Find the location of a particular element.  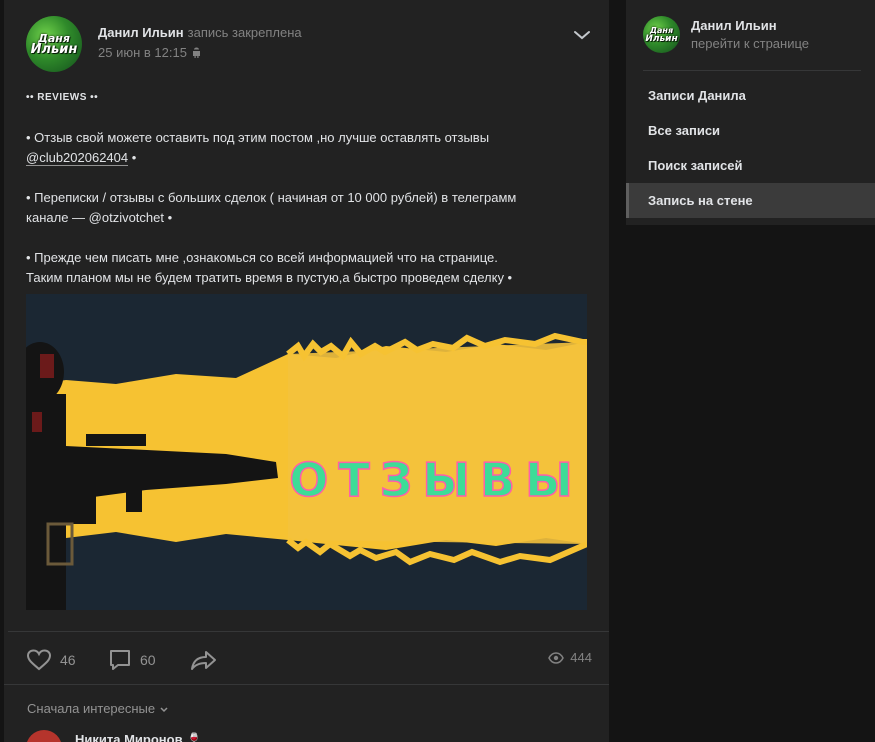

comments-sort-dropdown: Сначала интересные is located at coordinates (98, 708).